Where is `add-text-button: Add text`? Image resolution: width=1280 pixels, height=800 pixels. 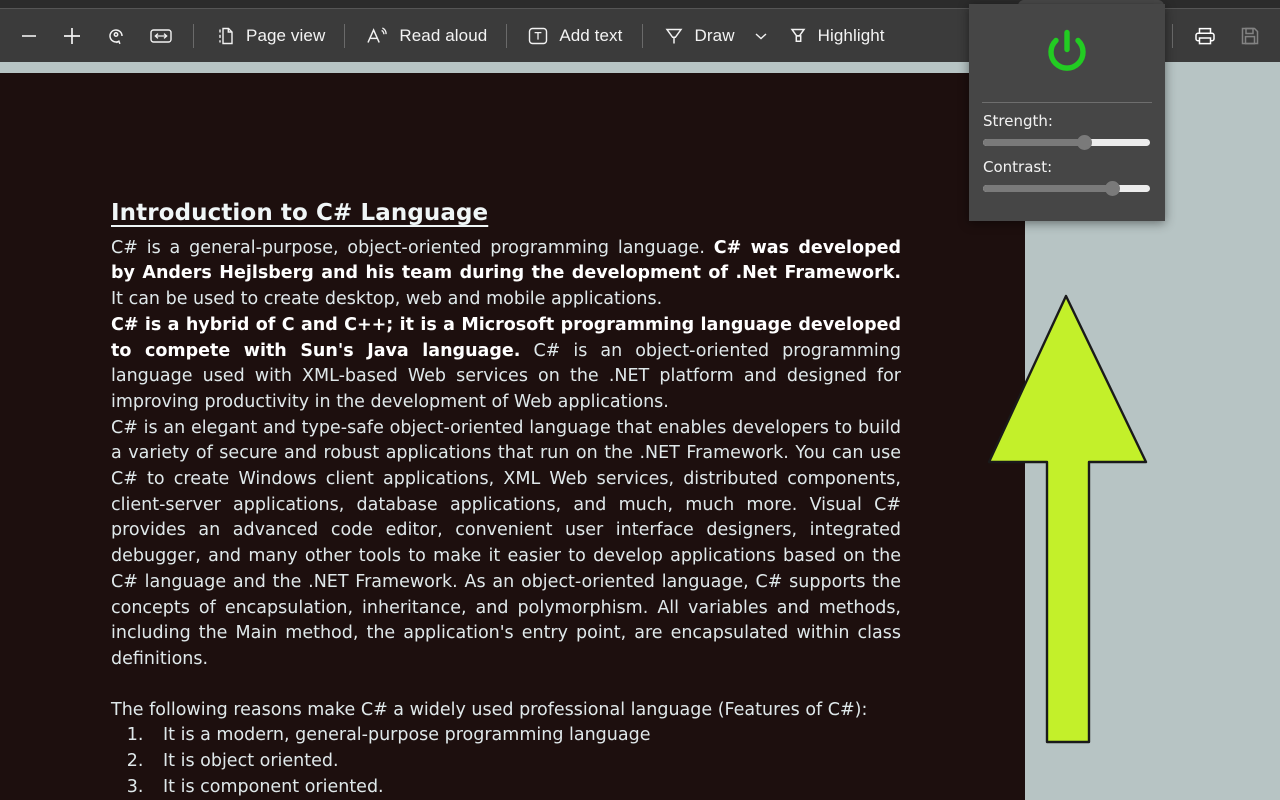
add-text-button: Add text is located at coordinates (574, 36).